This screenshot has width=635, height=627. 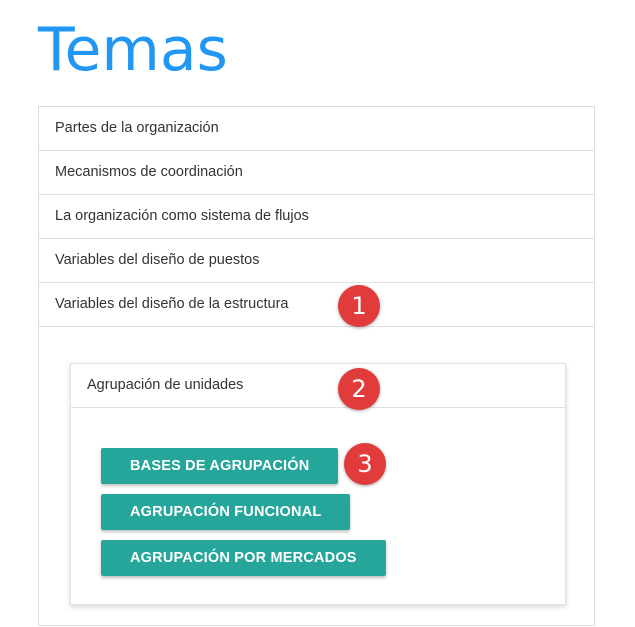 What do you see at coordinates (316, 173) in the screenshot?
I see `topic-mecanismos-coordinacion: Mecanismos de coordinación` at bounding box center [316, 173].